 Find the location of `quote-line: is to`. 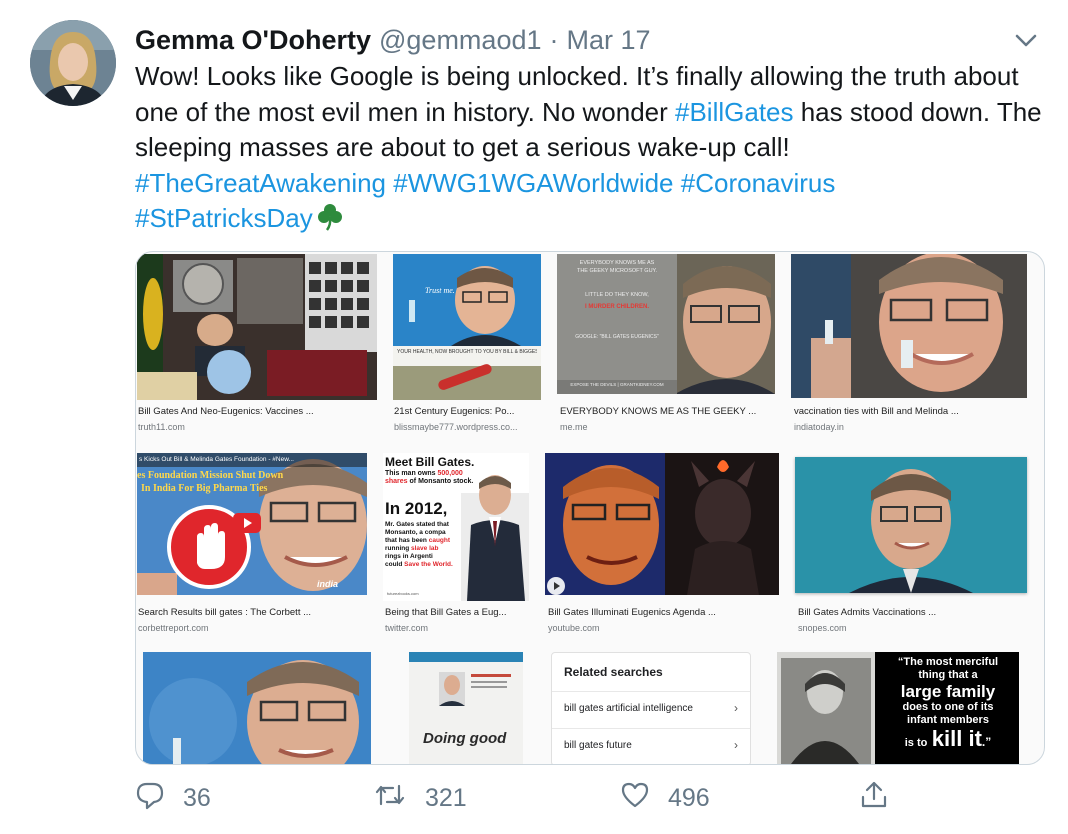

quote-line: is to is located at coordinates (916, 743).